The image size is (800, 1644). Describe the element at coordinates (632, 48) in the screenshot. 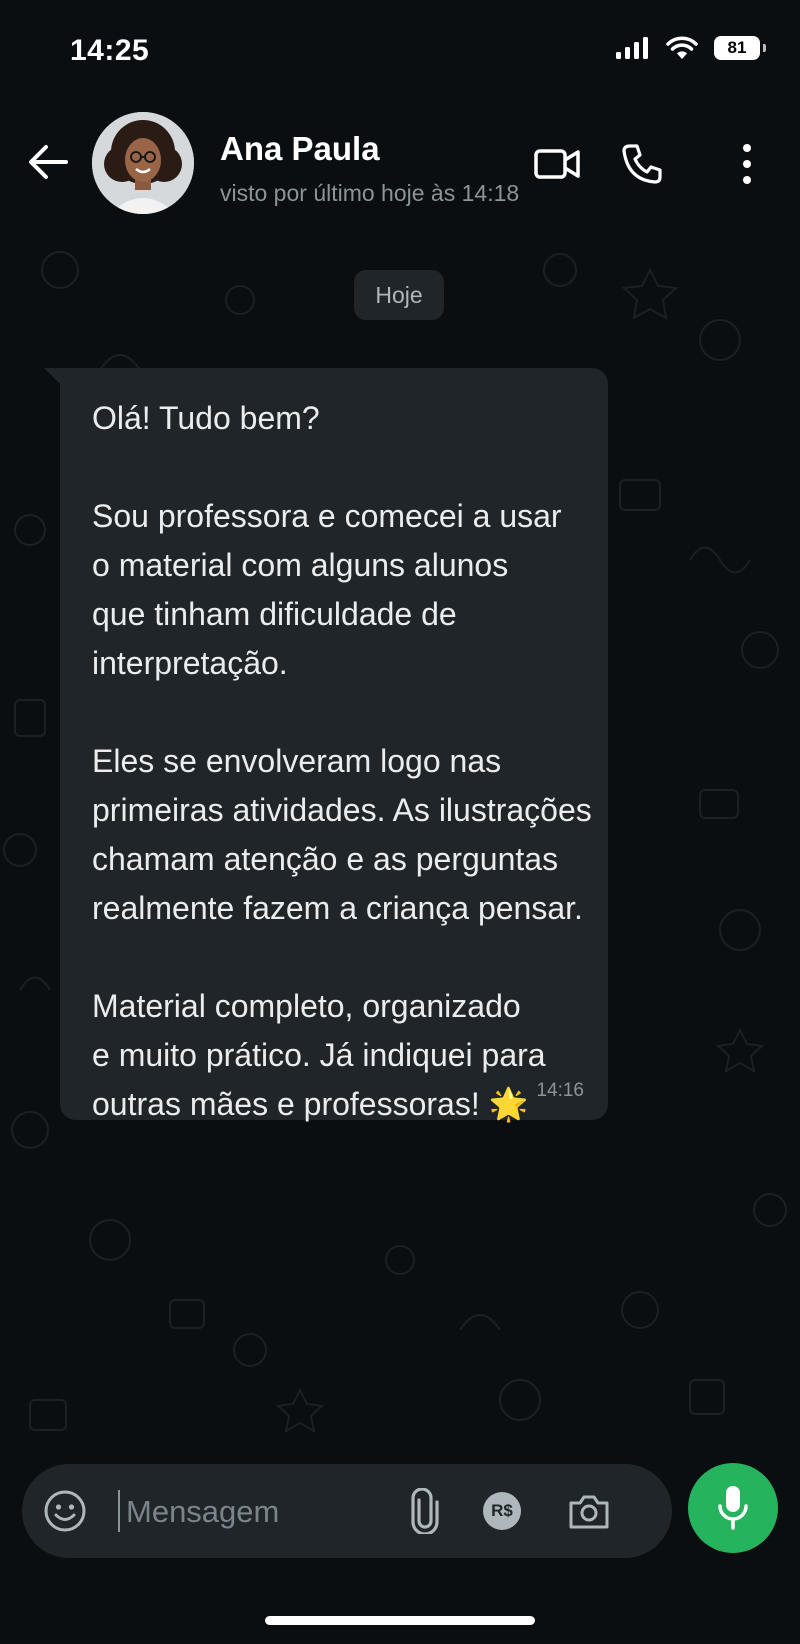

I see `signal-icon` at that location.